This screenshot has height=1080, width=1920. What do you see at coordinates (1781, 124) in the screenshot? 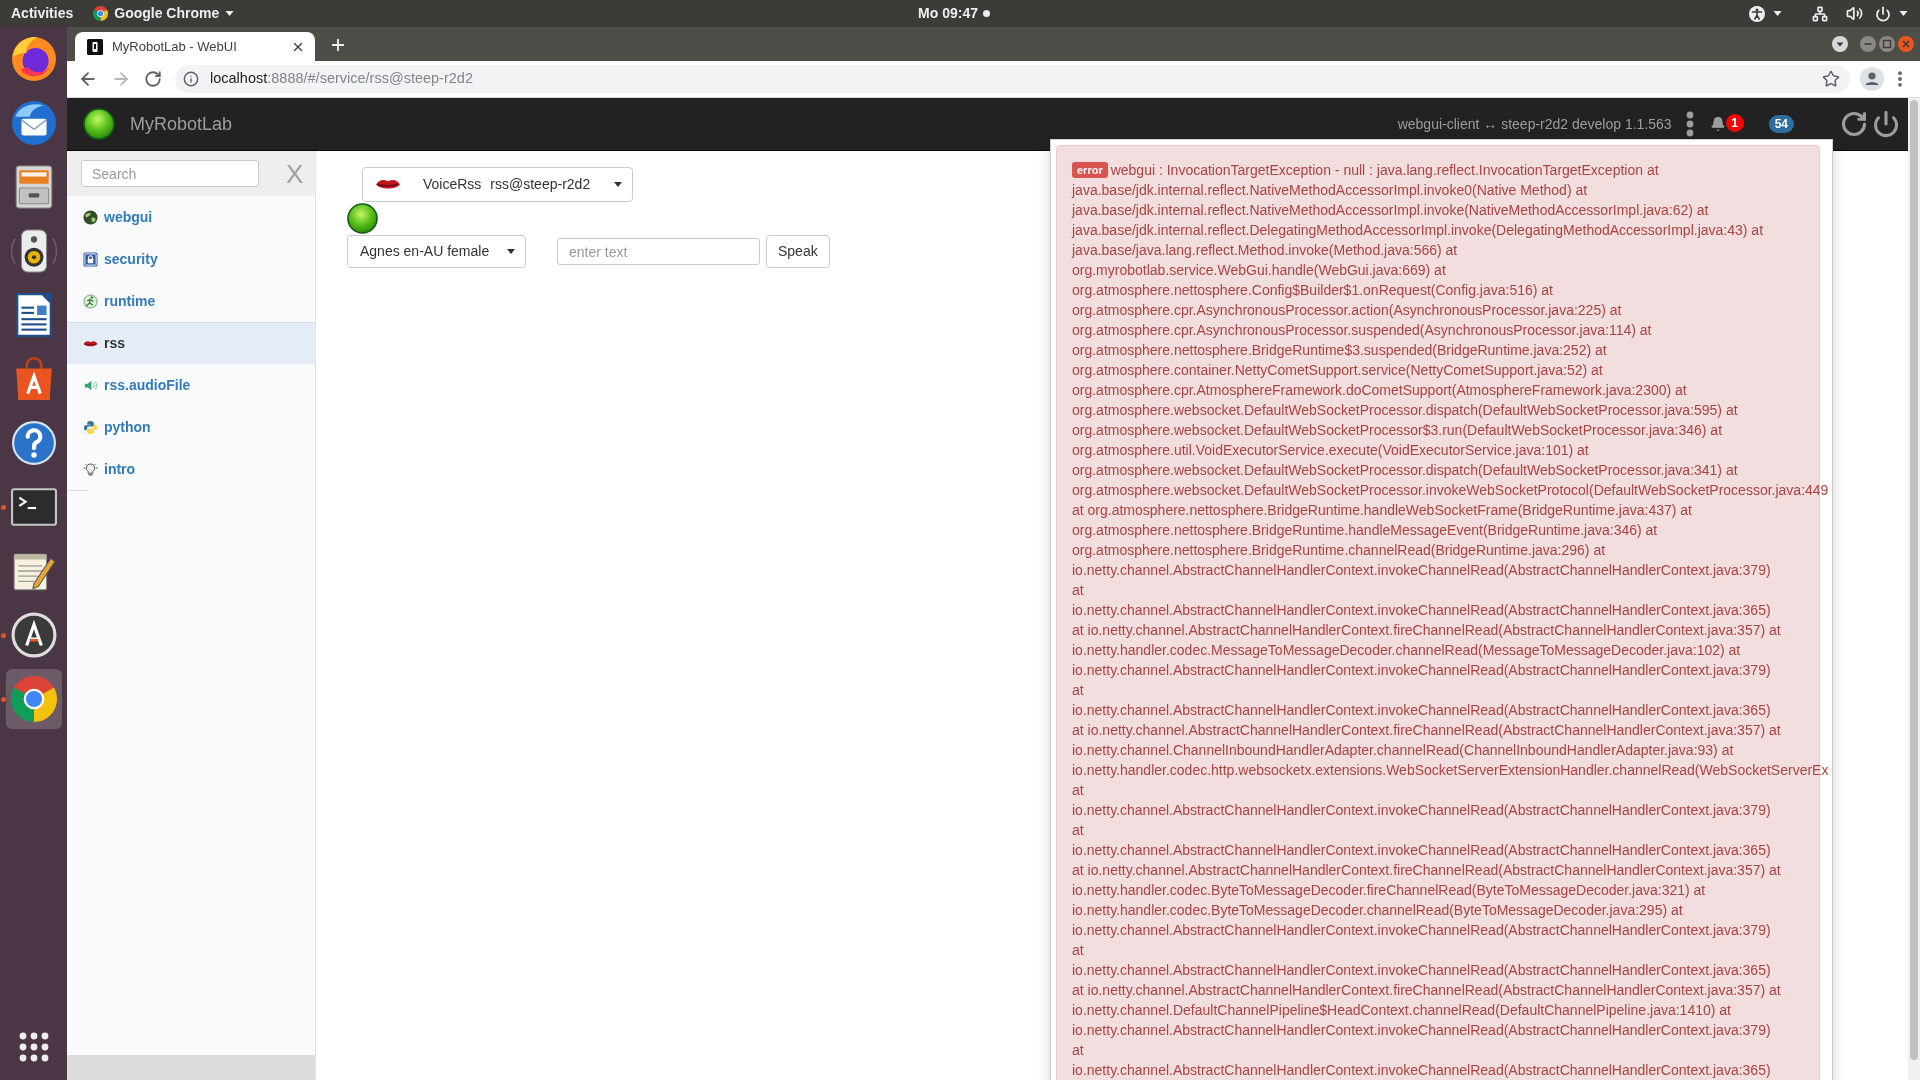
I see `message-count-badge: 54` at bounding box center [1781, 124].